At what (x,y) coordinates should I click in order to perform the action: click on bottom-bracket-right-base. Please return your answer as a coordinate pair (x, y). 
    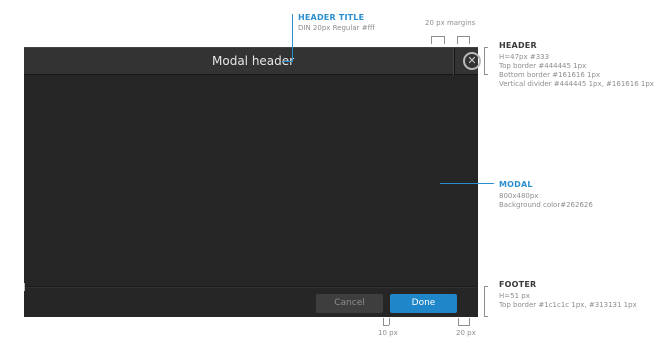
    Looking at the image, I should click on (464, 325).